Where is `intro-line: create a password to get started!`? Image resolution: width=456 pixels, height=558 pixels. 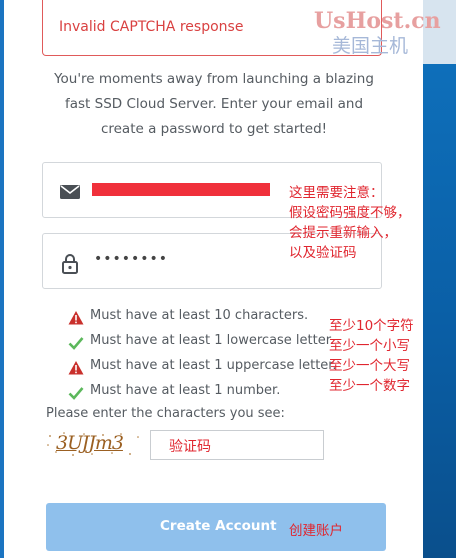 intro-line: create a password to get started! is located at coordinates (214, 129).